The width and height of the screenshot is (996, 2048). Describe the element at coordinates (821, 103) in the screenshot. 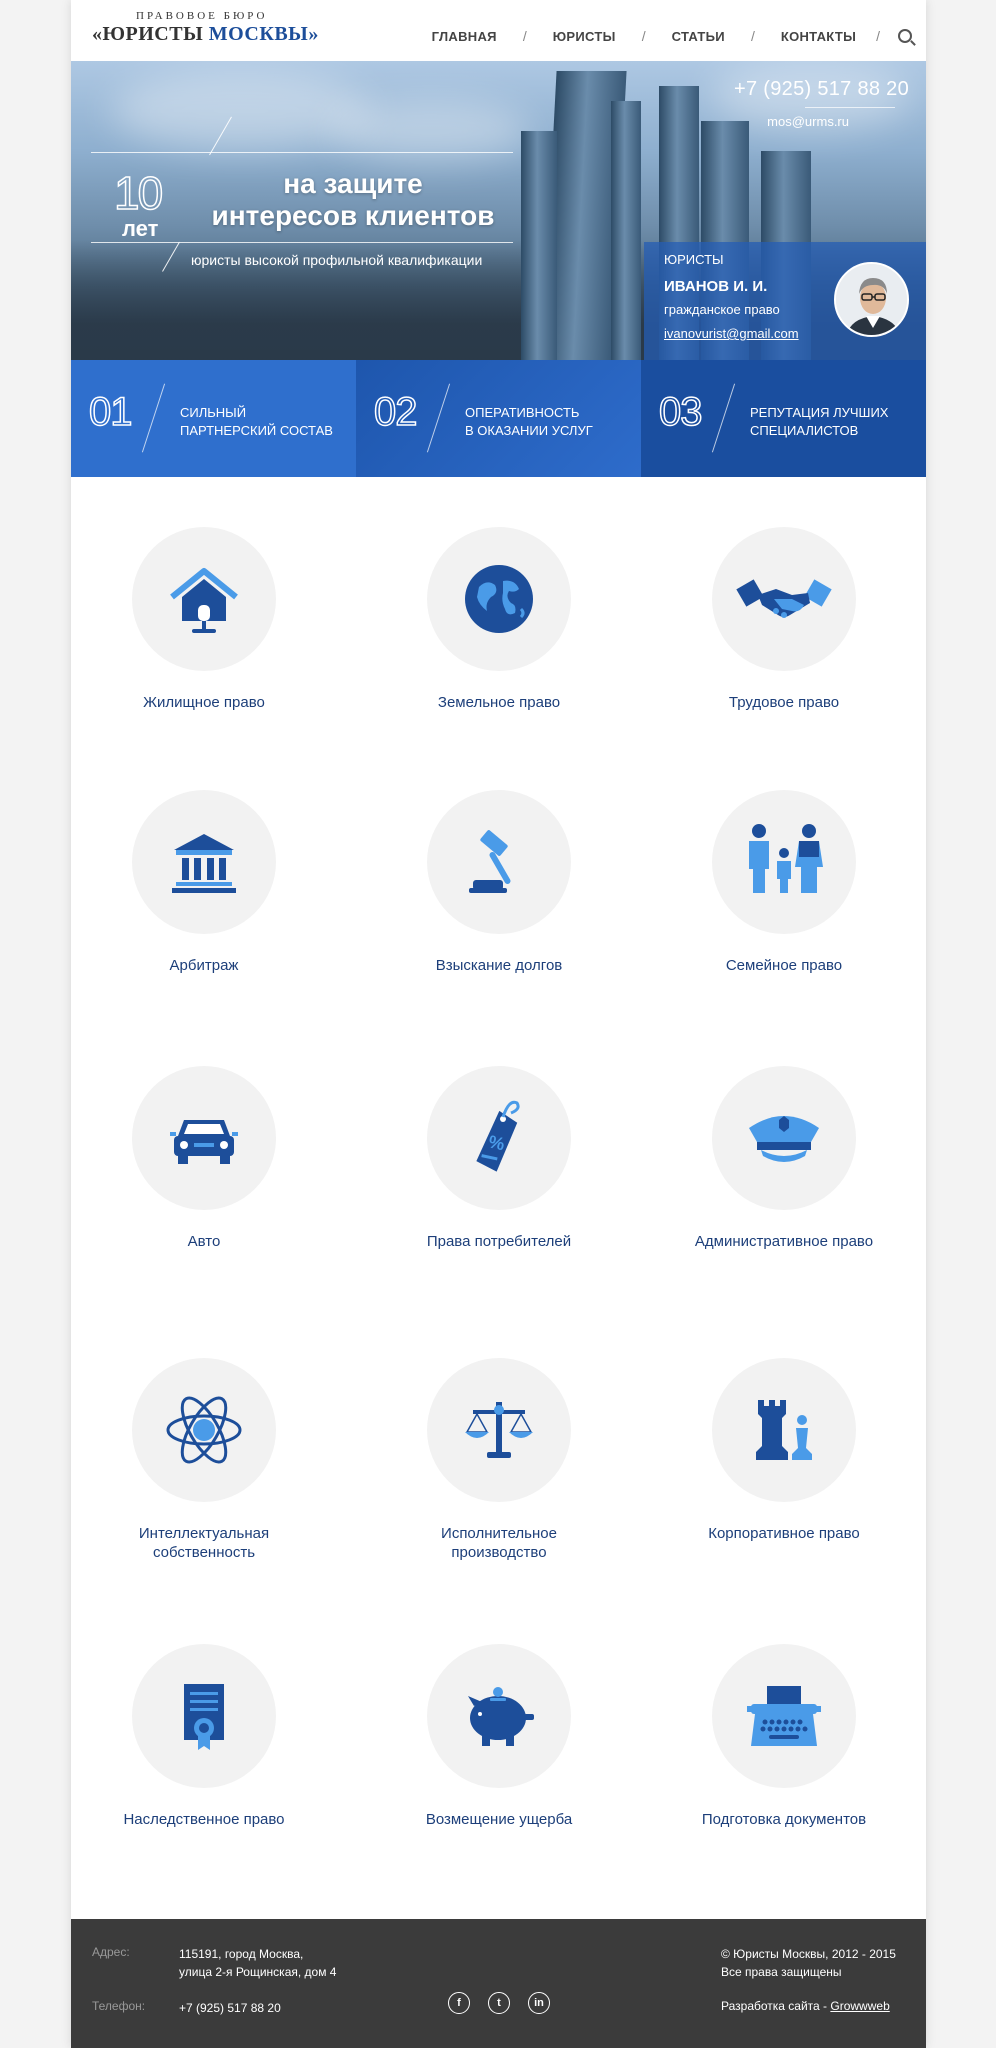

I see `hero-contacts: +7 (925) 517 88 20 mos@urms.ru` at that location.